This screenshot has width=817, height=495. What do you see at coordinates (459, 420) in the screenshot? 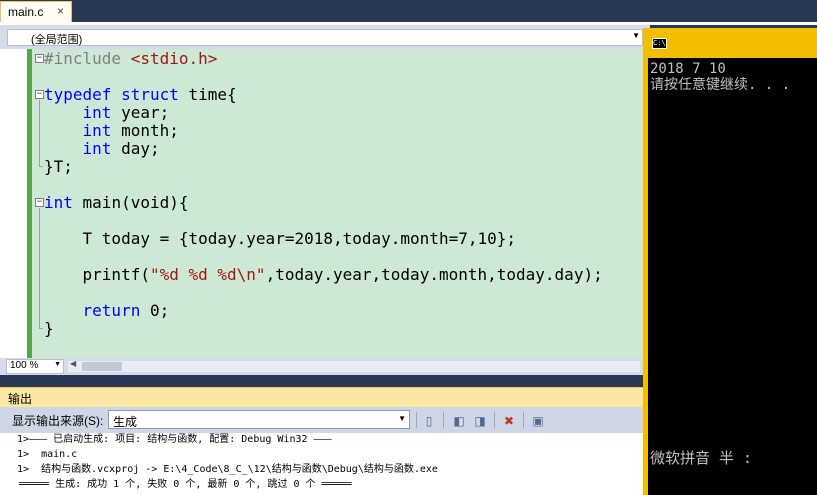
I see `previous-message-icon: ◧` at bounding box center [459, 420].